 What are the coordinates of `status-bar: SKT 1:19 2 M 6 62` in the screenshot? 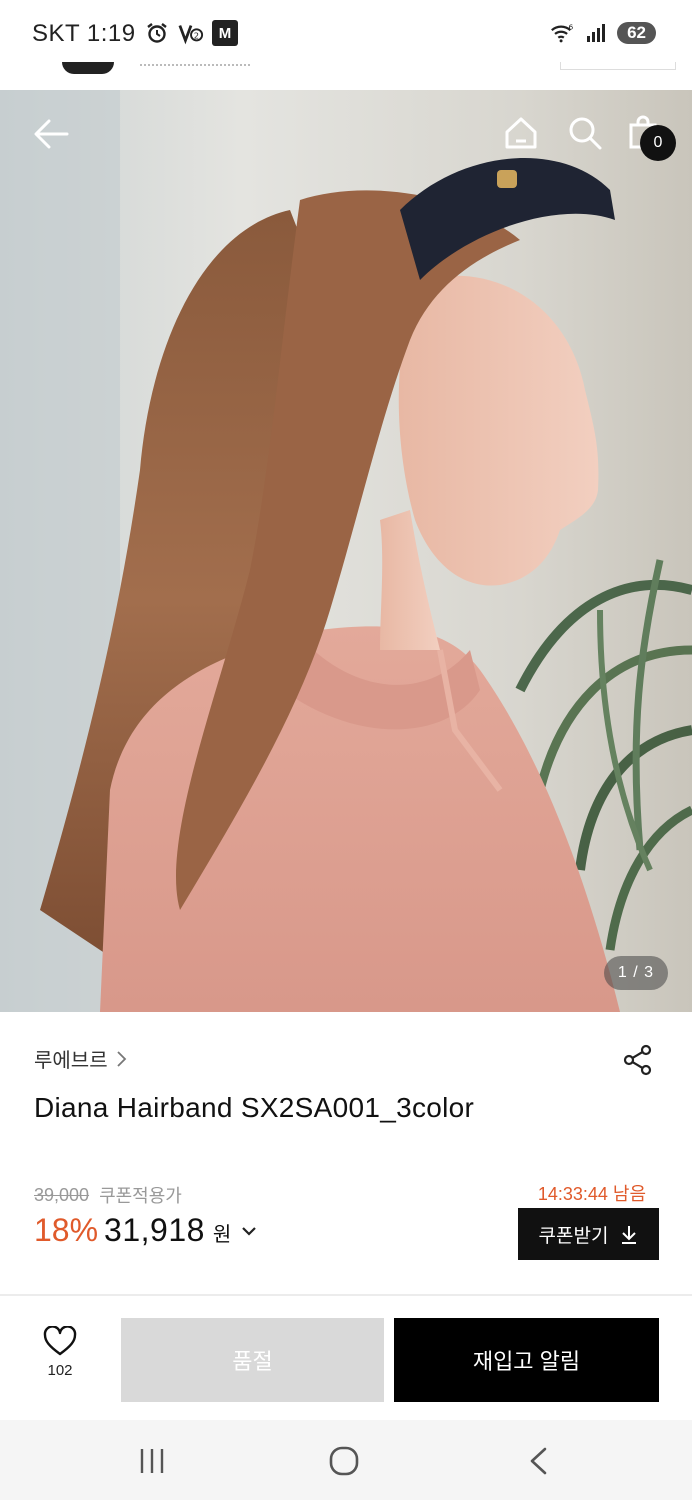 It's located at (346, 35).